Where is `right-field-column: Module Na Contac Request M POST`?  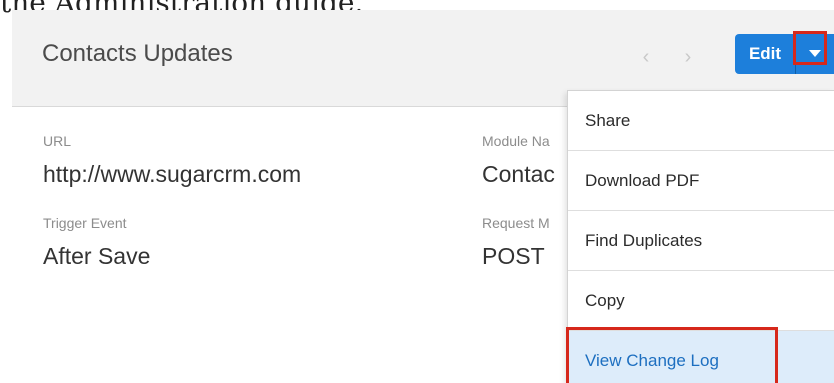
right-field-column: Module Na Contac Request M POST is located at coordinates (524, 200).